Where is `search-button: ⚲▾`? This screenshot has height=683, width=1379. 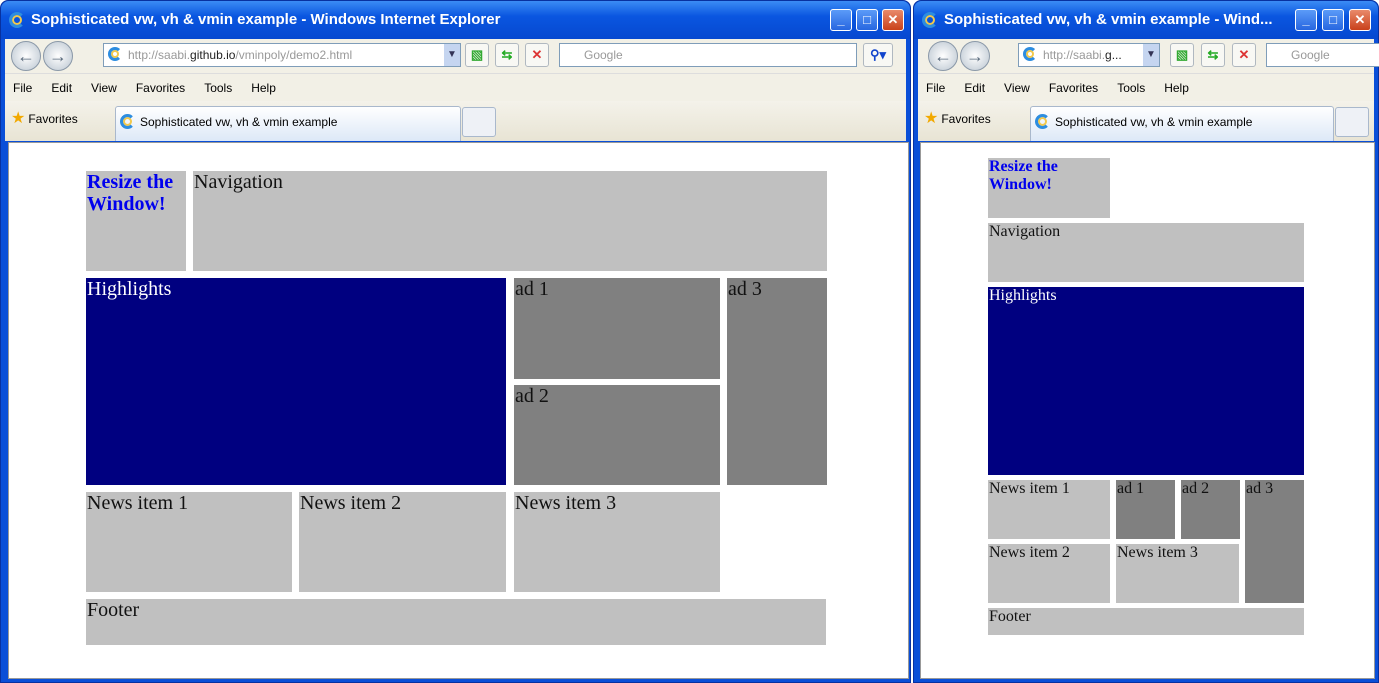 search-button: ⚲▾ is located at coordinates (878, 55).